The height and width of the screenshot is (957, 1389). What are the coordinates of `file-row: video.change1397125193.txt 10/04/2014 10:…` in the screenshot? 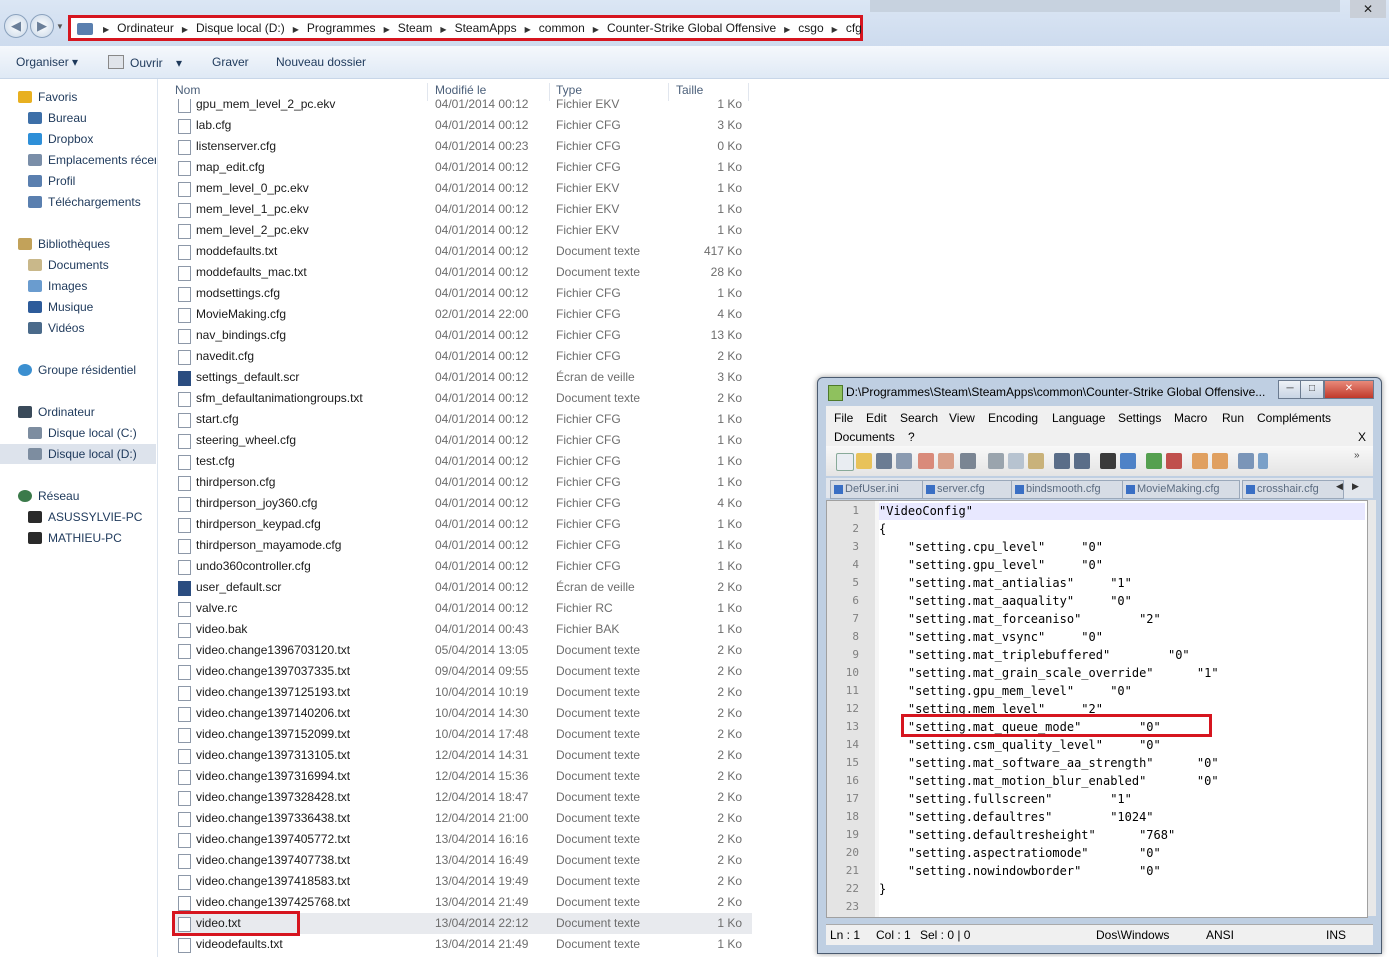 It's located at (462, 692).